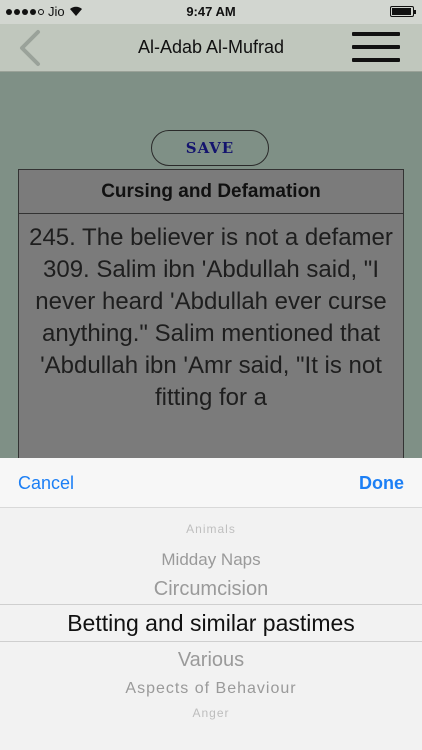 This screenshot has width=422, height=750. I want to click on cancel-button: Cancel, so click(46, 483).